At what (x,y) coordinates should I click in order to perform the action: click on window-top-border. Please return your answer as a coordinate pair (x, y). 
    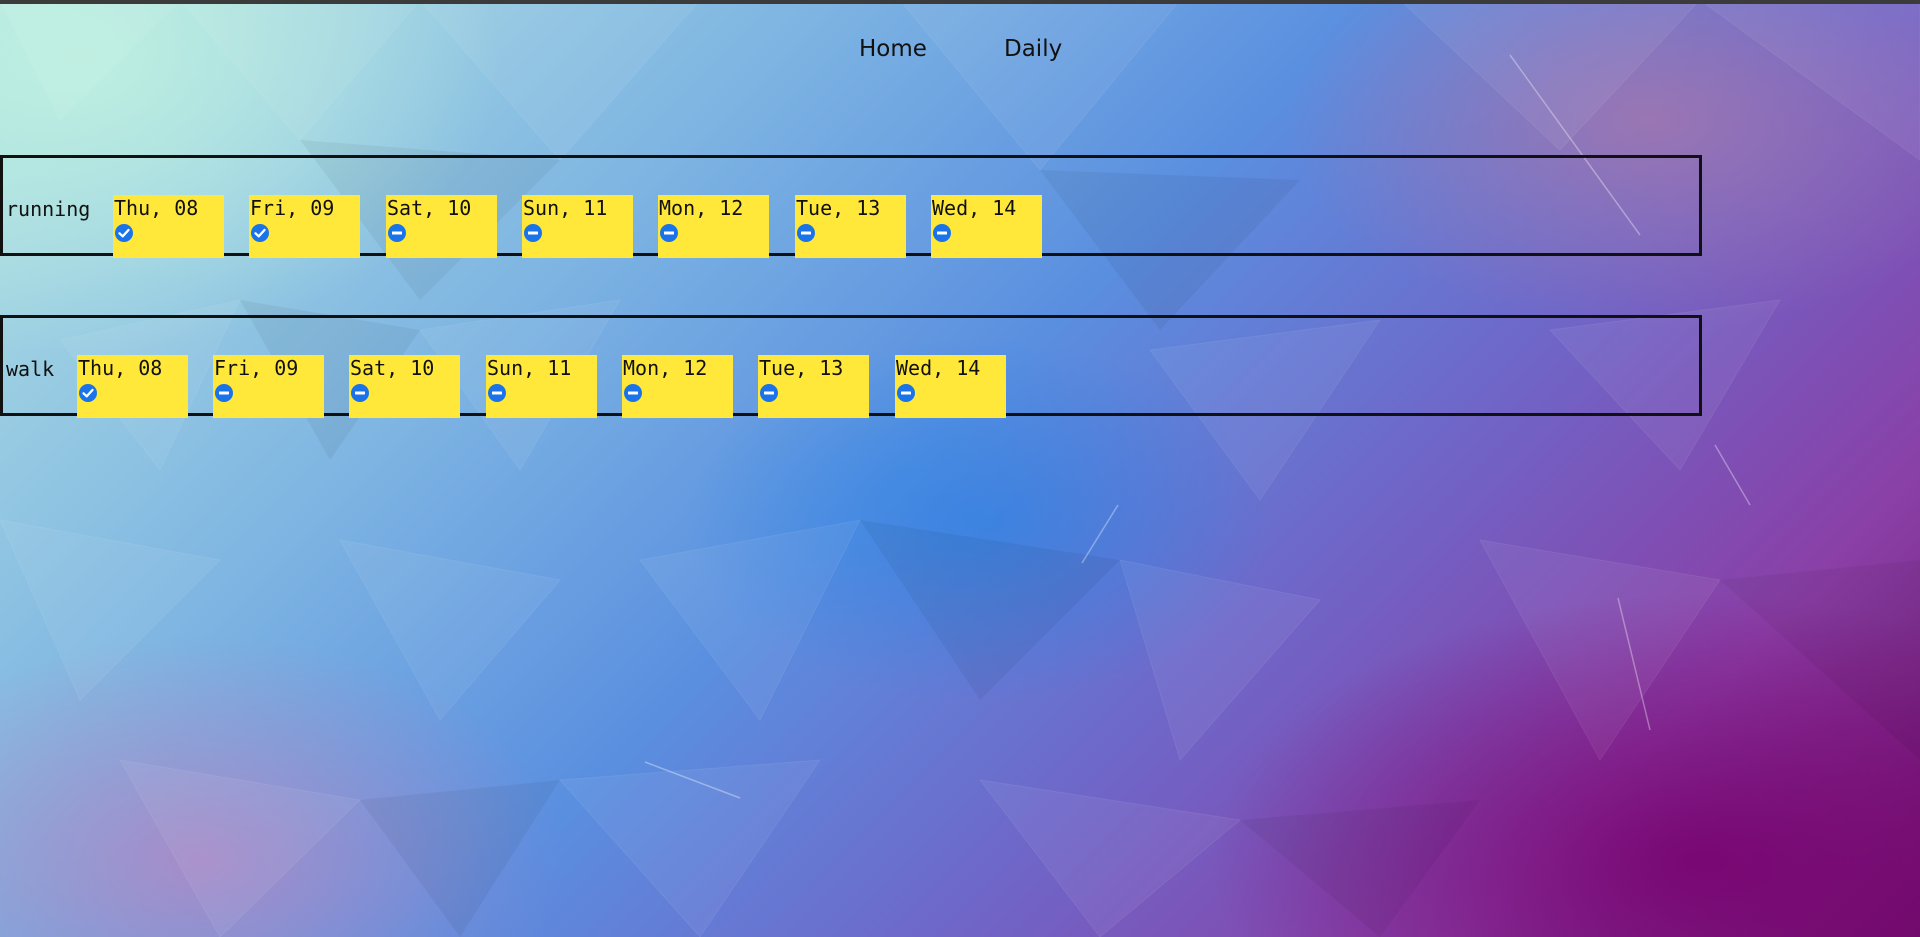
    Looking at the image, I should click on (960, 2).